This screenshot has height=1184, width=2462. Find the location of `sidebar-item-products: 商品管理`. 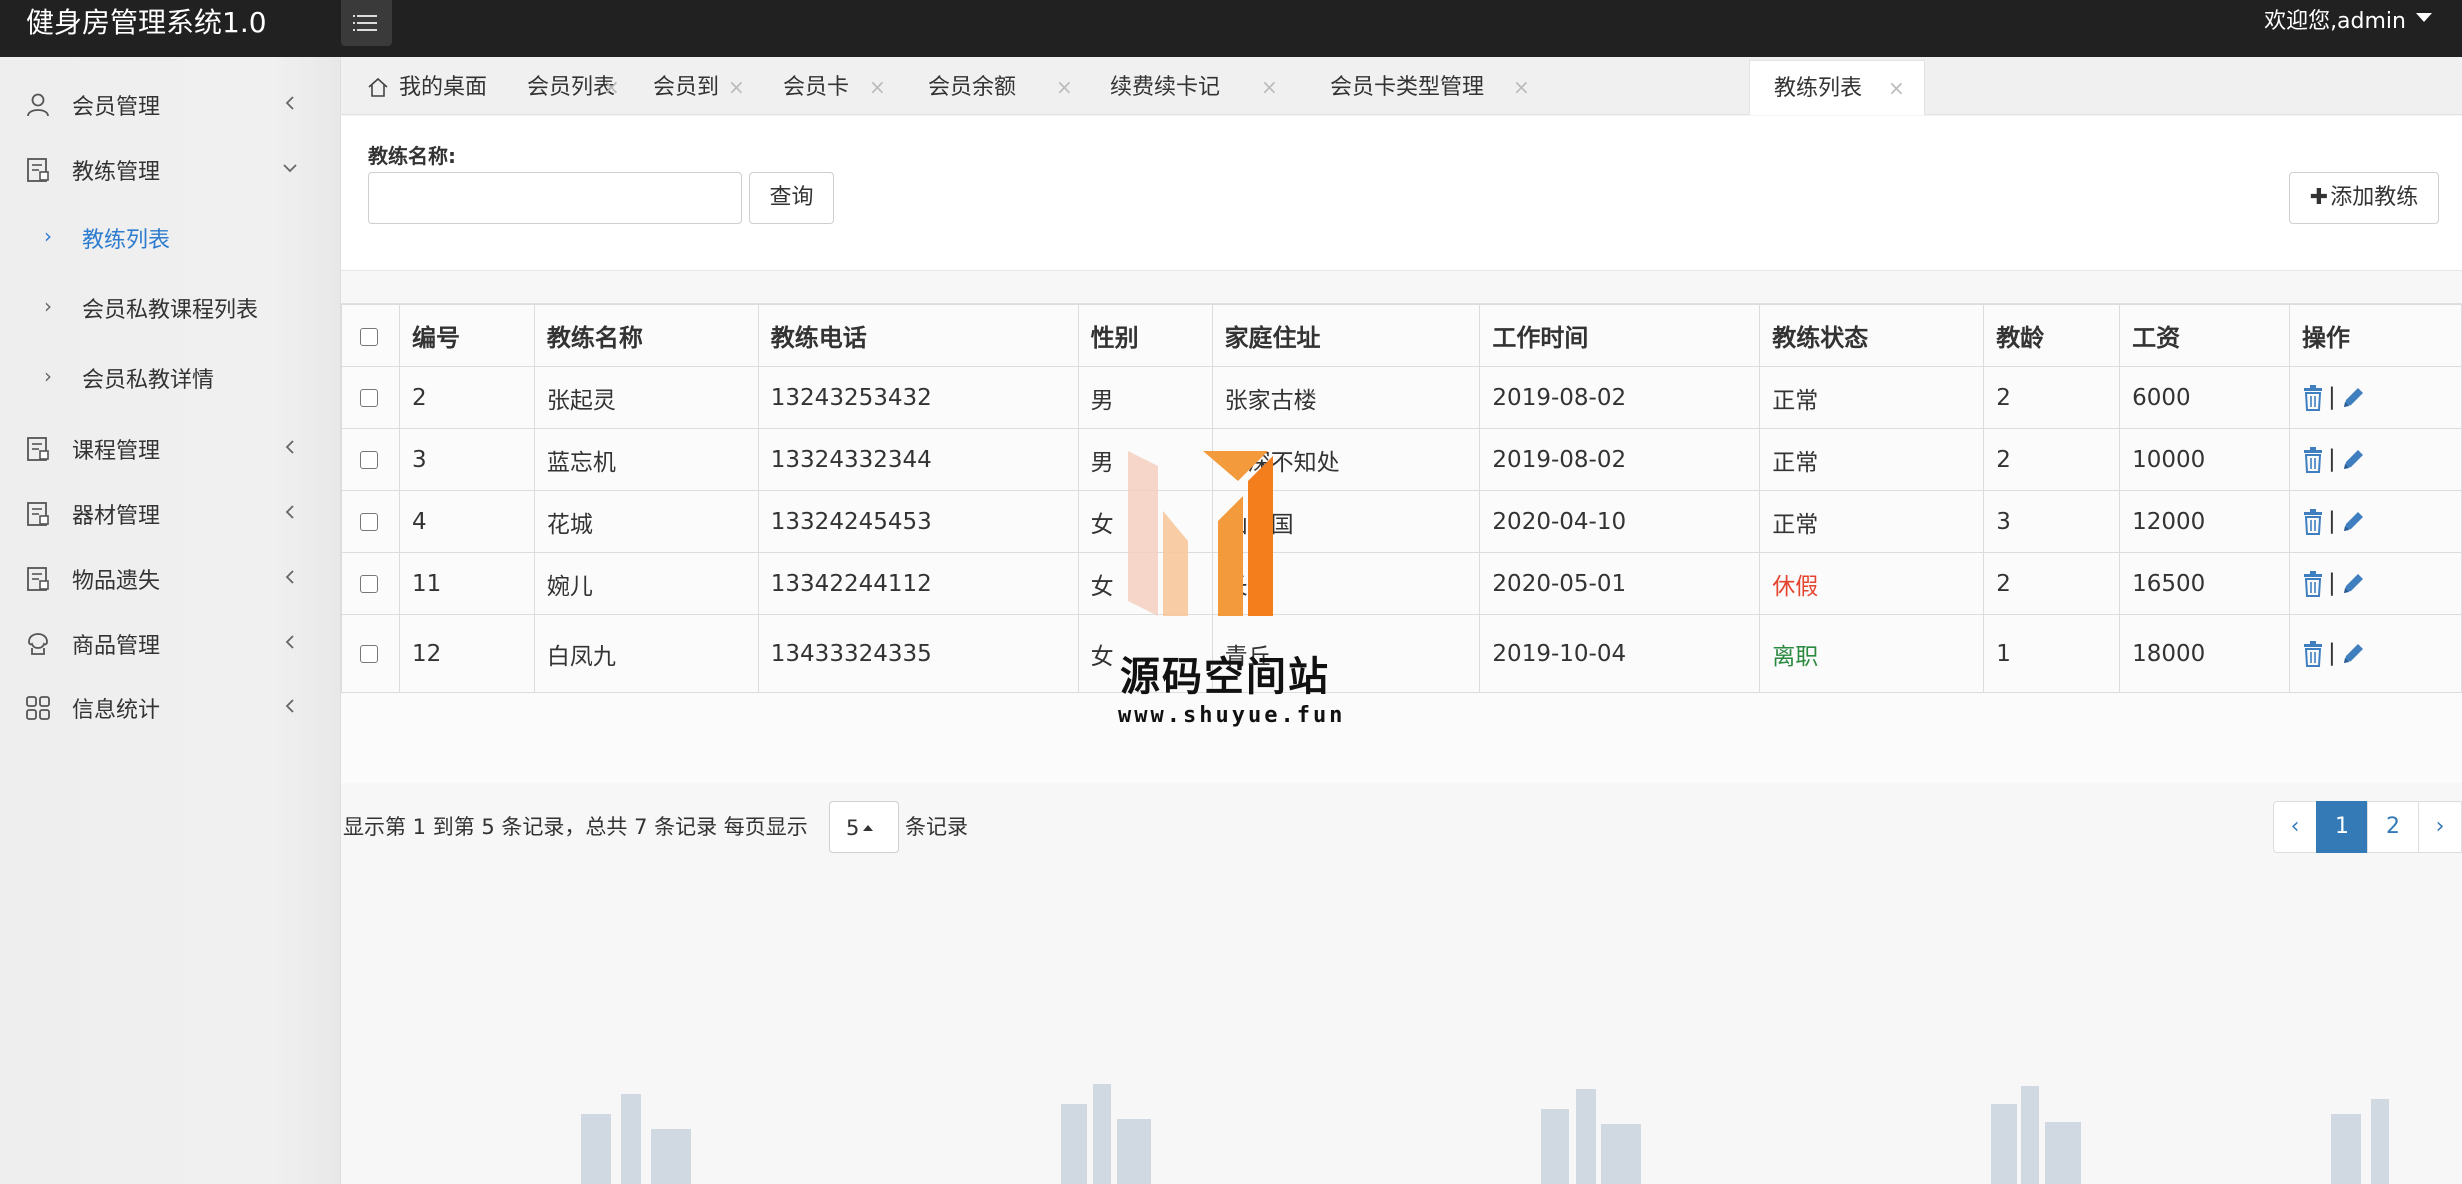

sidebar-item-products: 商品管理 is located at coordinates (170, 642).